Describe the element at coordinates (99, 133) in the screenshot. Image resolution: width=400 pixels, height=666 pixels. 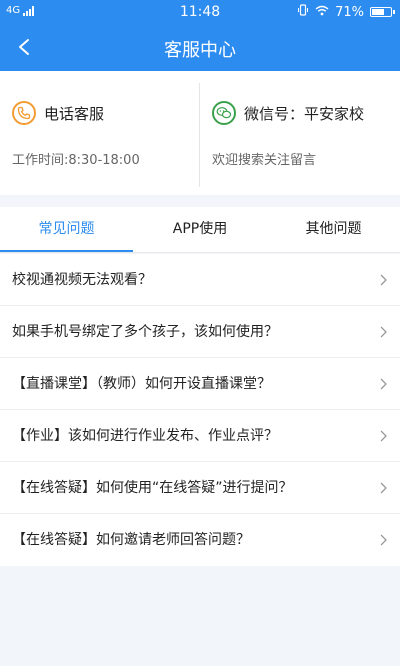
I see `phone-support: 电话客服 工作时间:8:30-18:00` at that location.